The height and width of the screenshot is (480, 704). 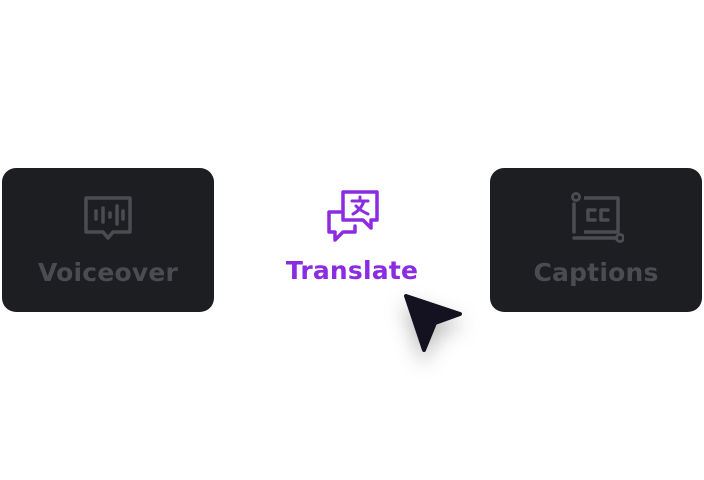 What do you see at coordinates (433, 323) in the screenshot?
I see `pointer-cursor-icon` at bounding box center [433, 323].